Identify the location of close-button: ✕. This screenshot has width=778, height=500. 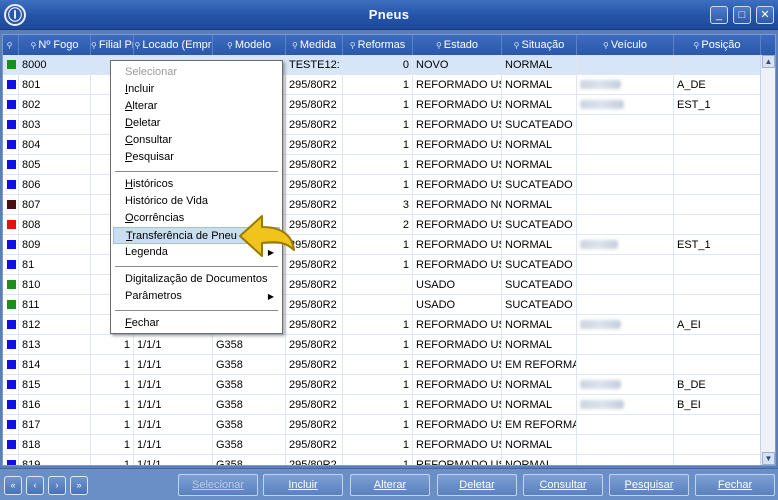
(765, 15).